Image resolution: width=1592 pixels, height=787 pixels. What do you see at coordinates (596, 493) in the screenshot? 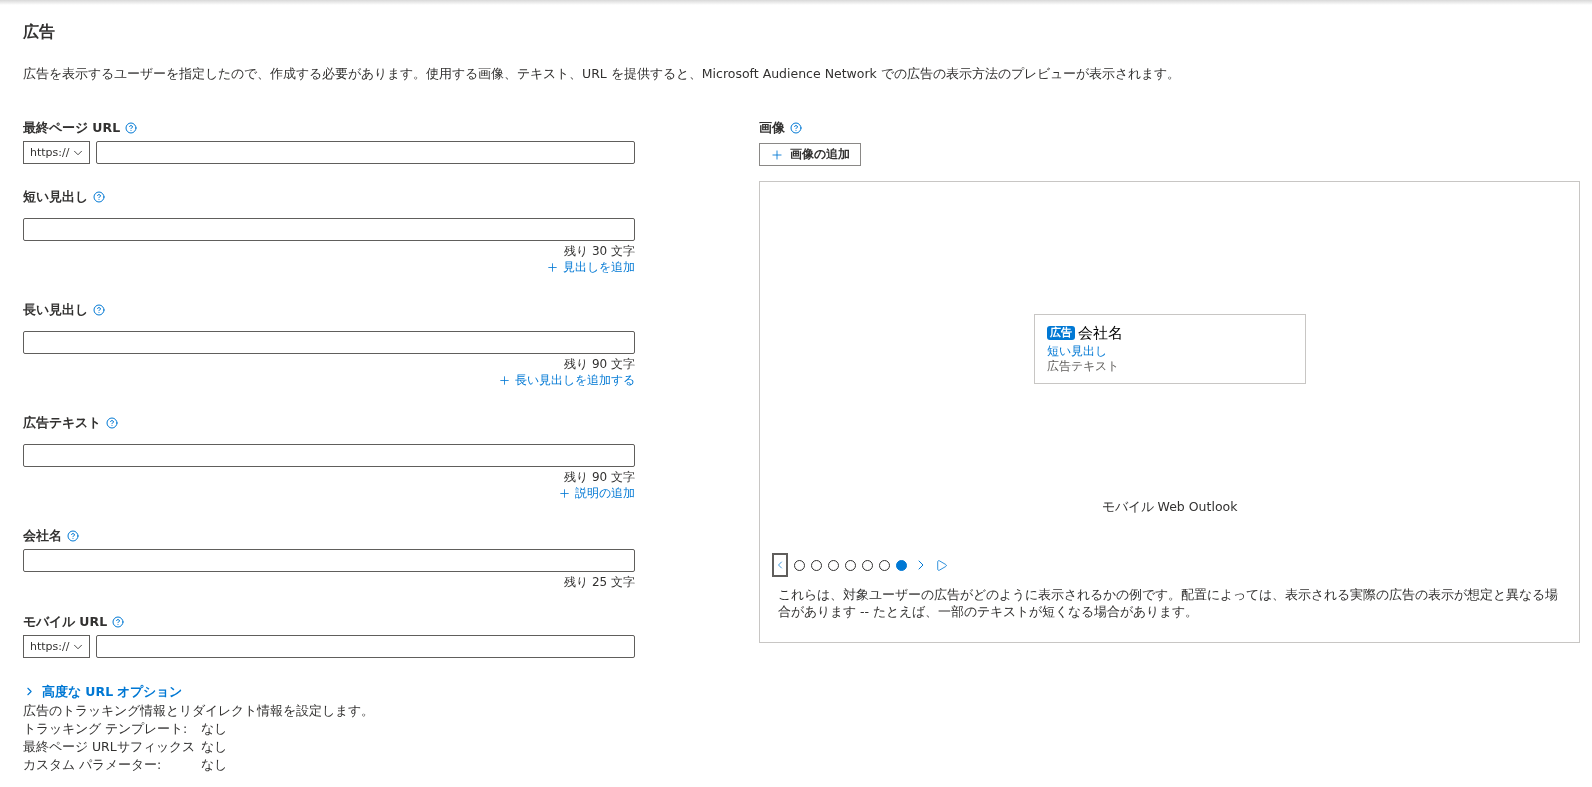
I see `add-link: 説明の追加` at bounding box center [596, 493].